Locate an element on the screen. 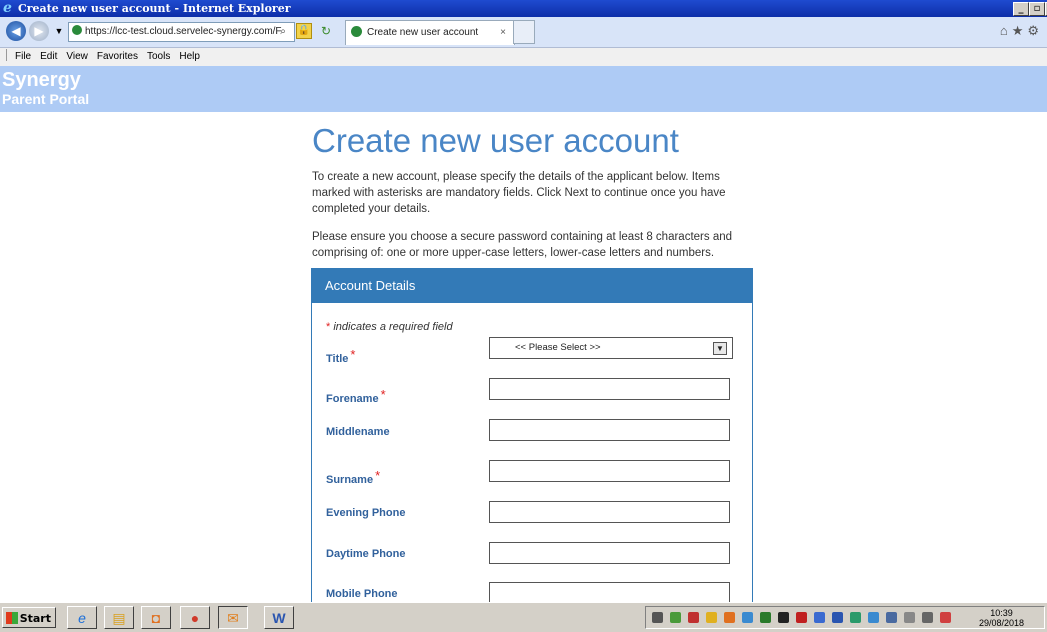 This screenshot has height=632, width=1047. mobile-phone-label: Mobile Phone is located at coordinates (362, 594).